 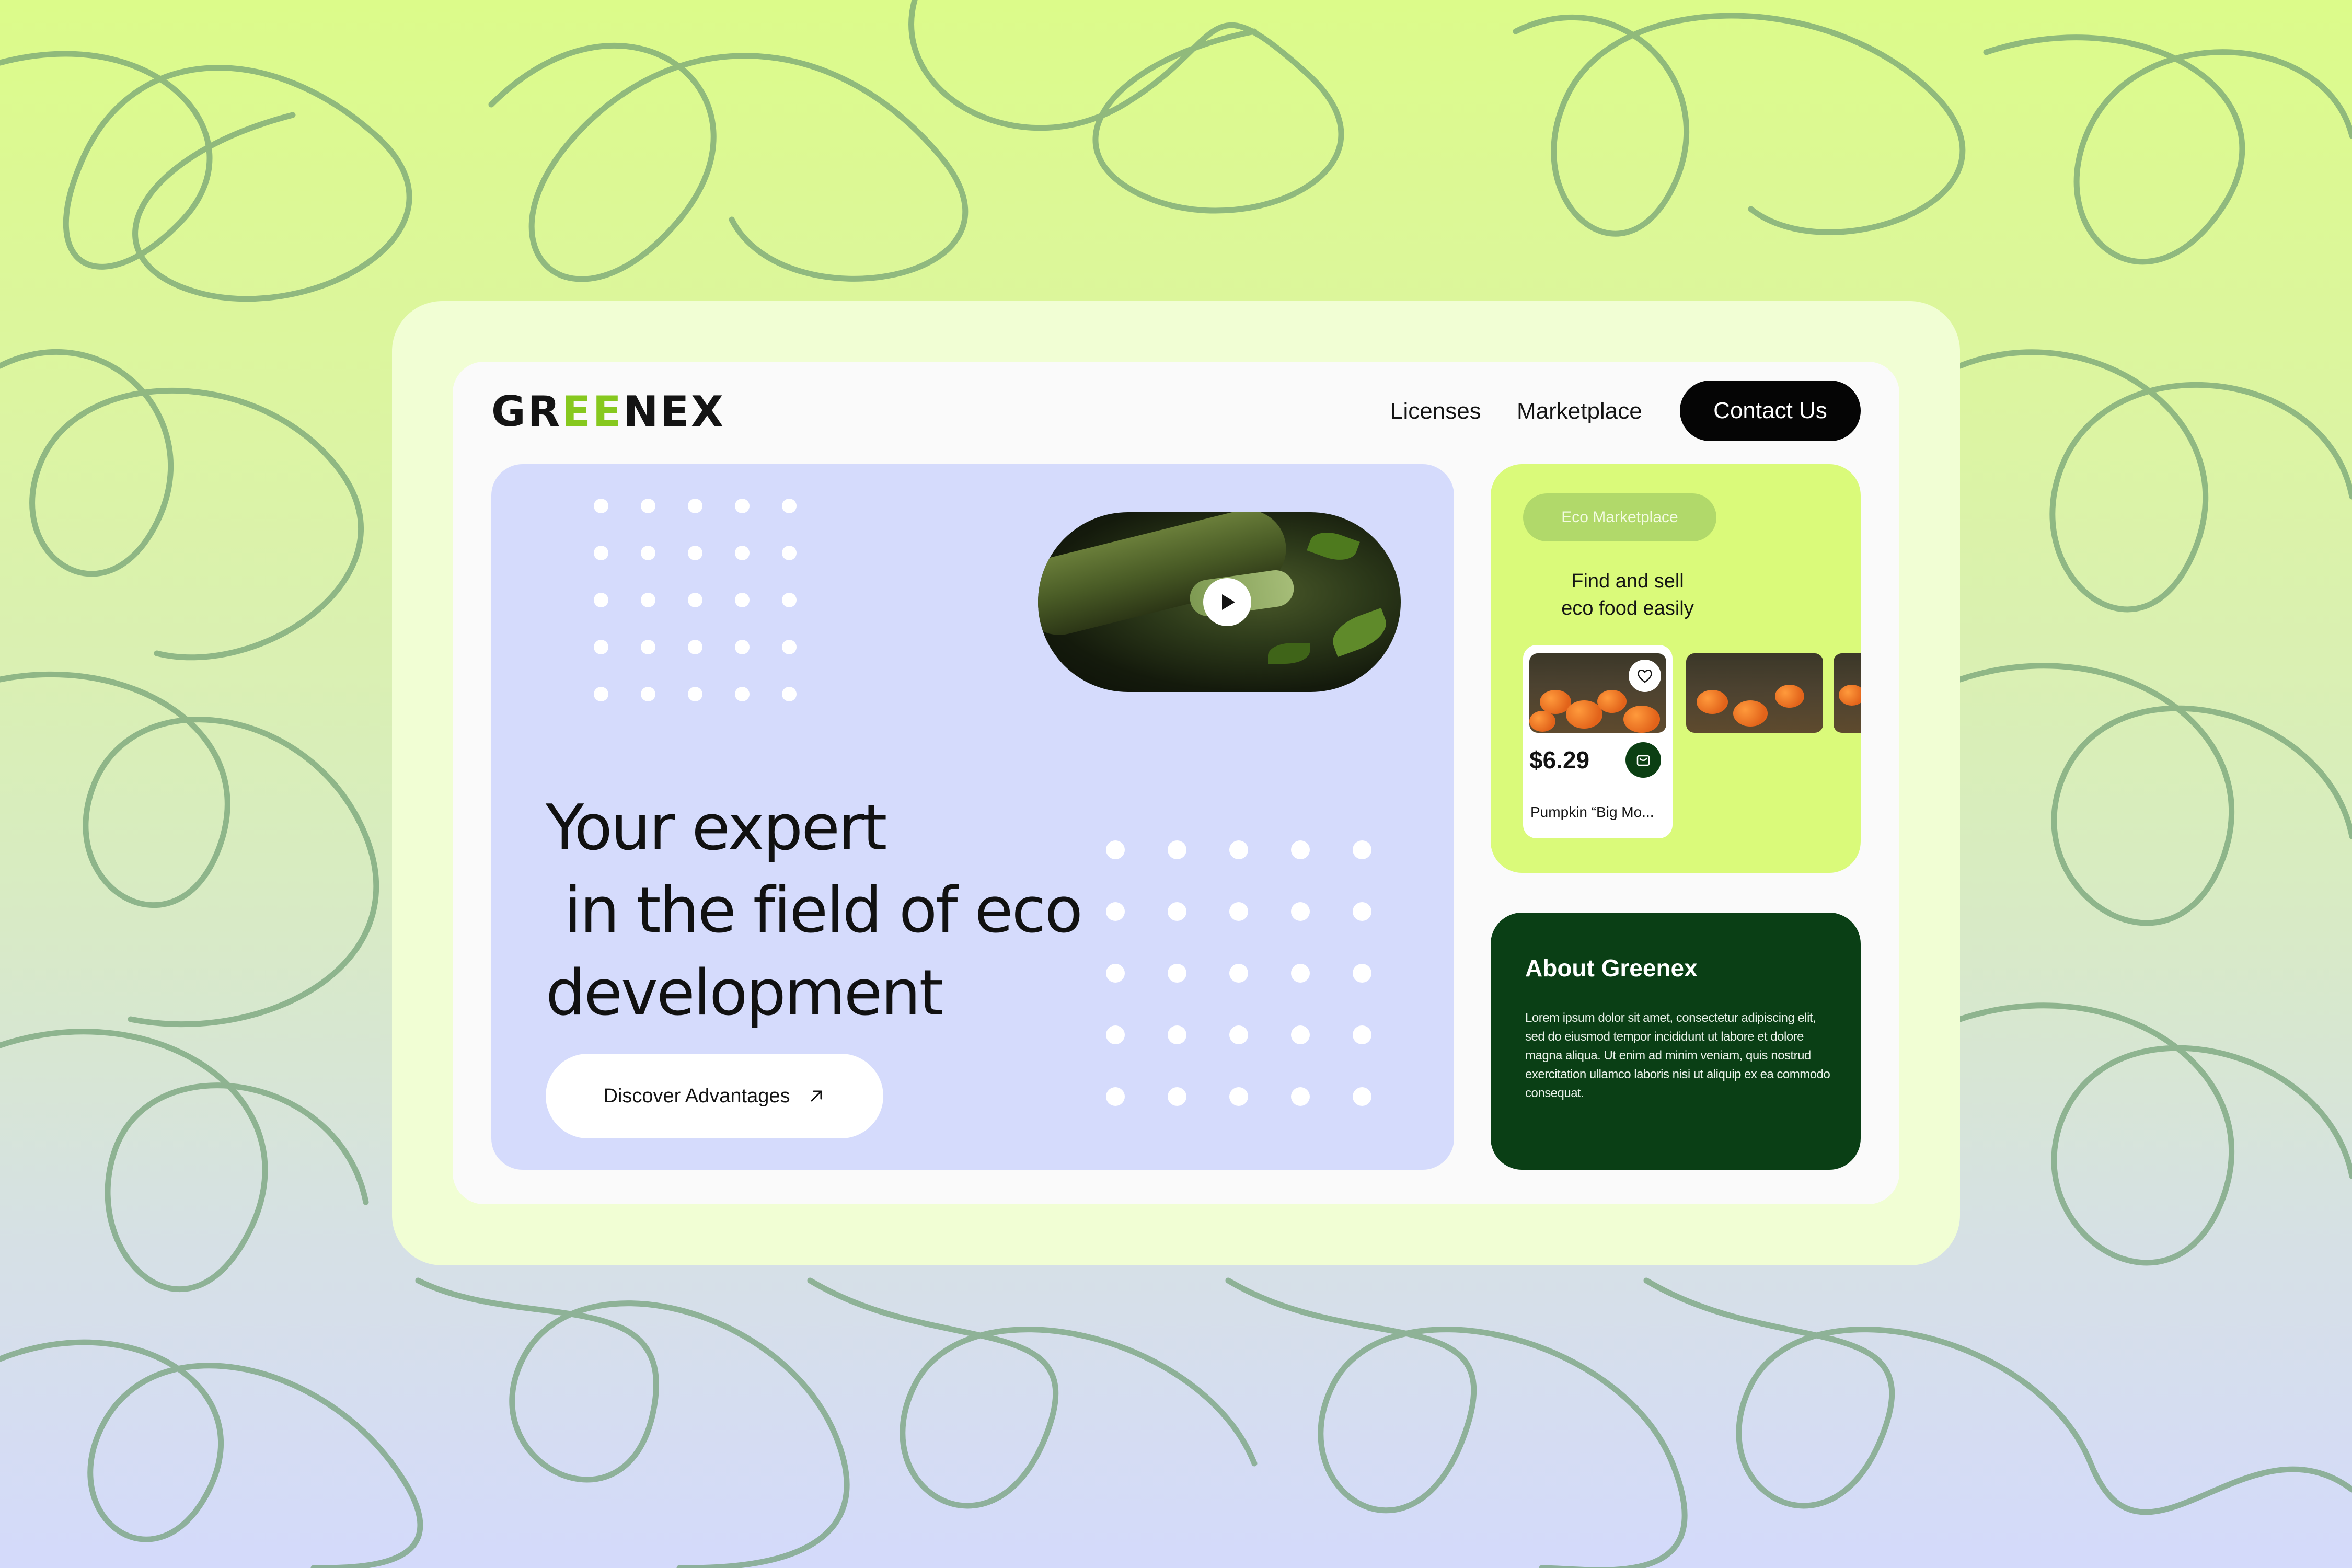 What do you see at coordinates (1619, 517) in the screenshot?
I see `eco-marketplace-badge: Eco Marketplace` at bounding box center [1619, 517].